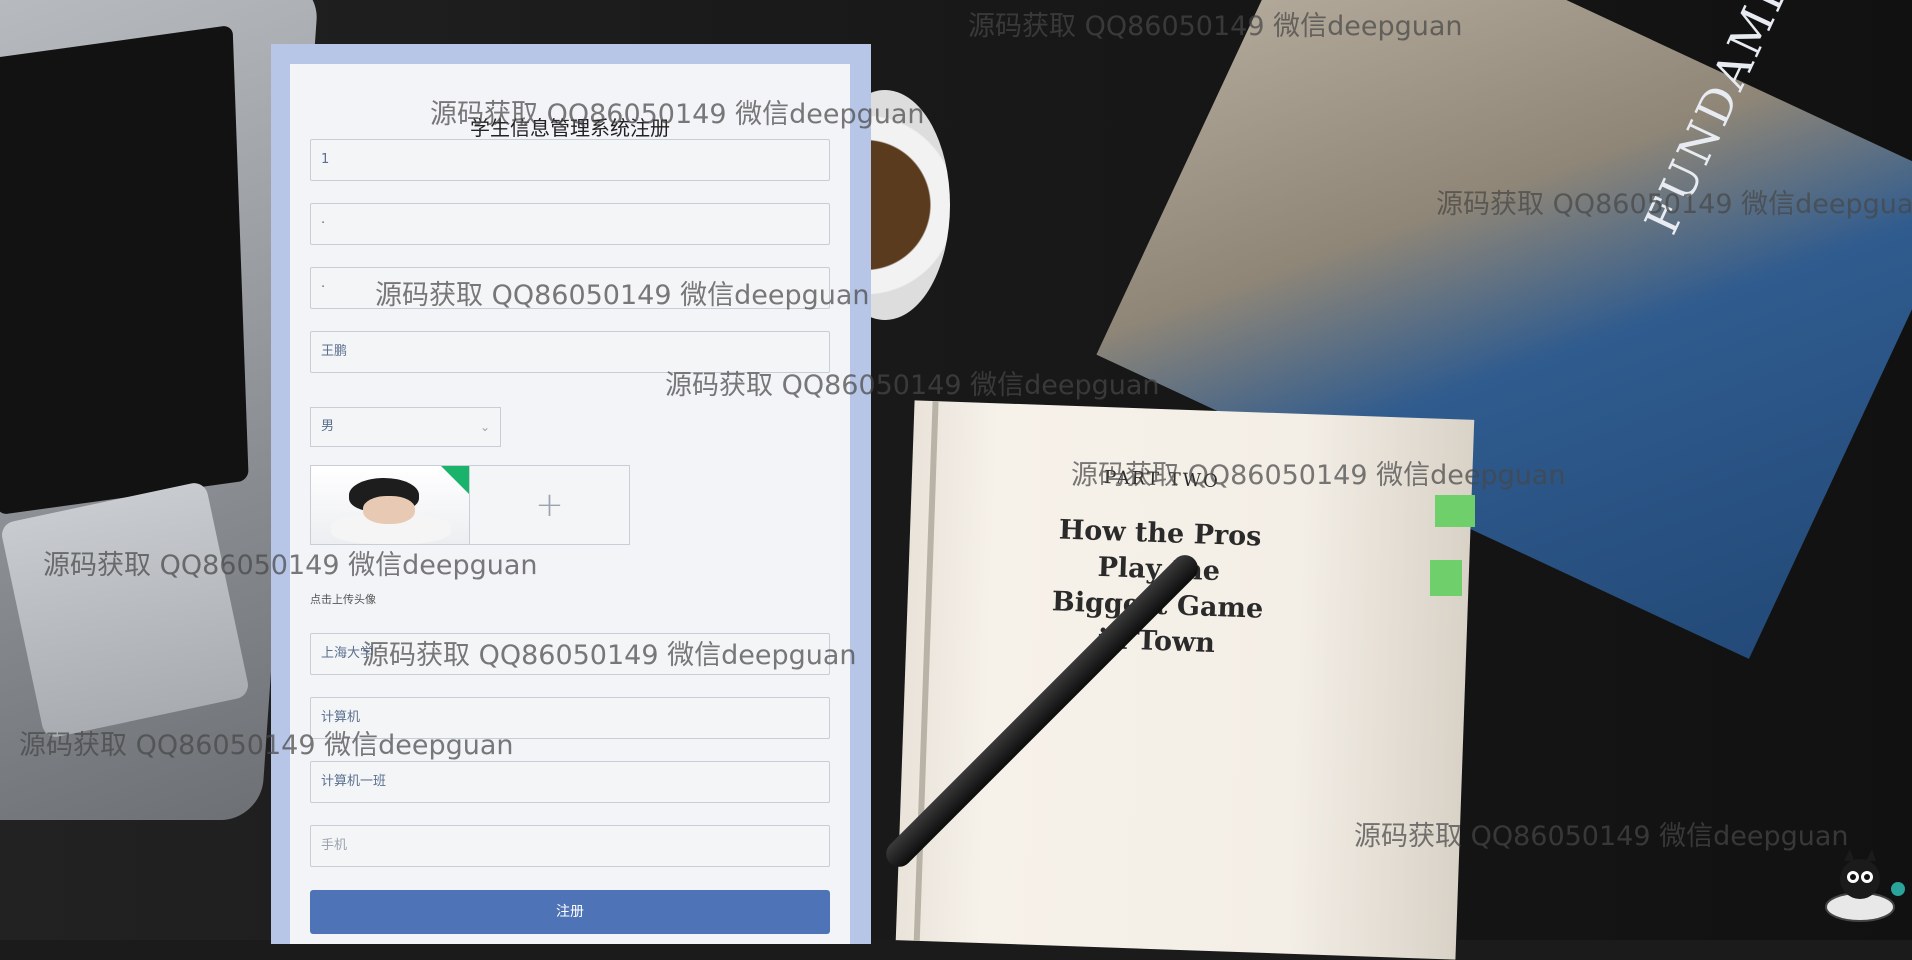 The width and height of the screenshot is (1912, 960). I want to click on major-field: 计算机, so click(570, 718).